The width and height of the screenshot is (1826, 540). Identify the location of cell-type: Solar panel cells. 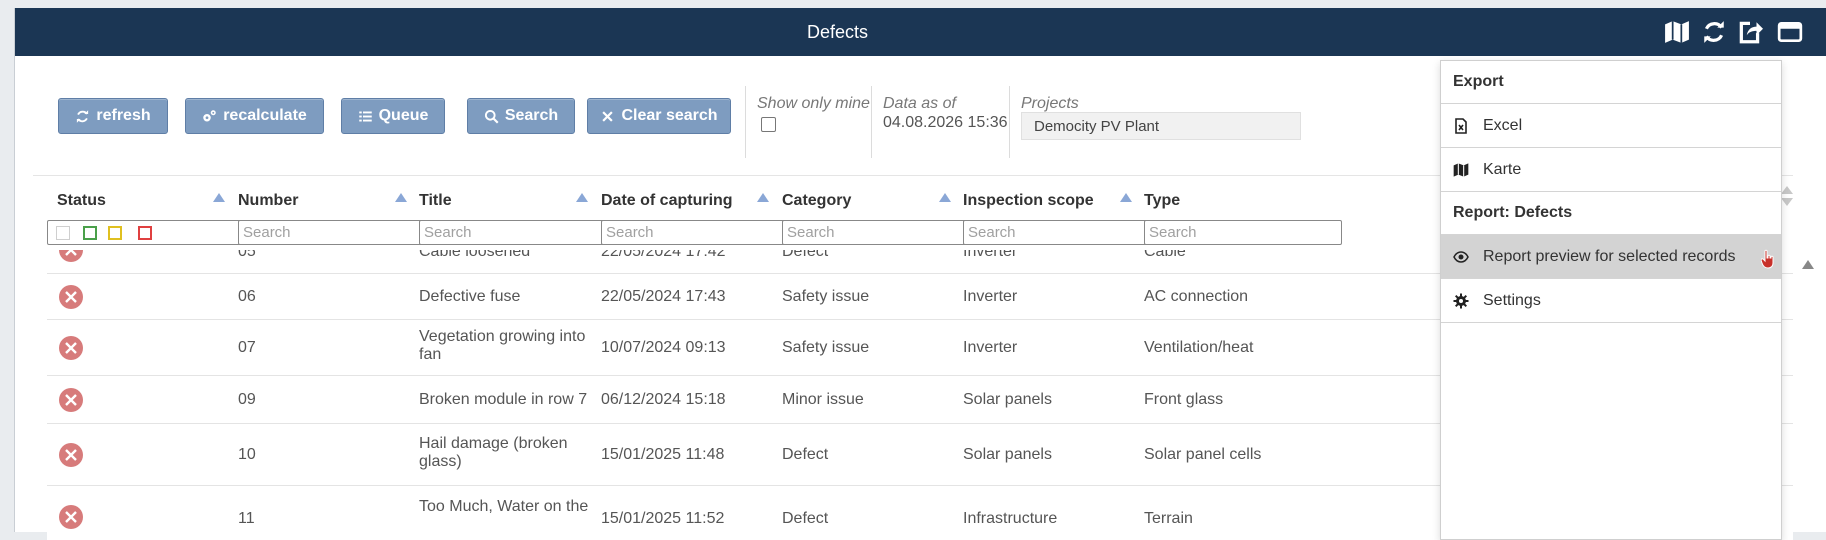
(1203, 454).